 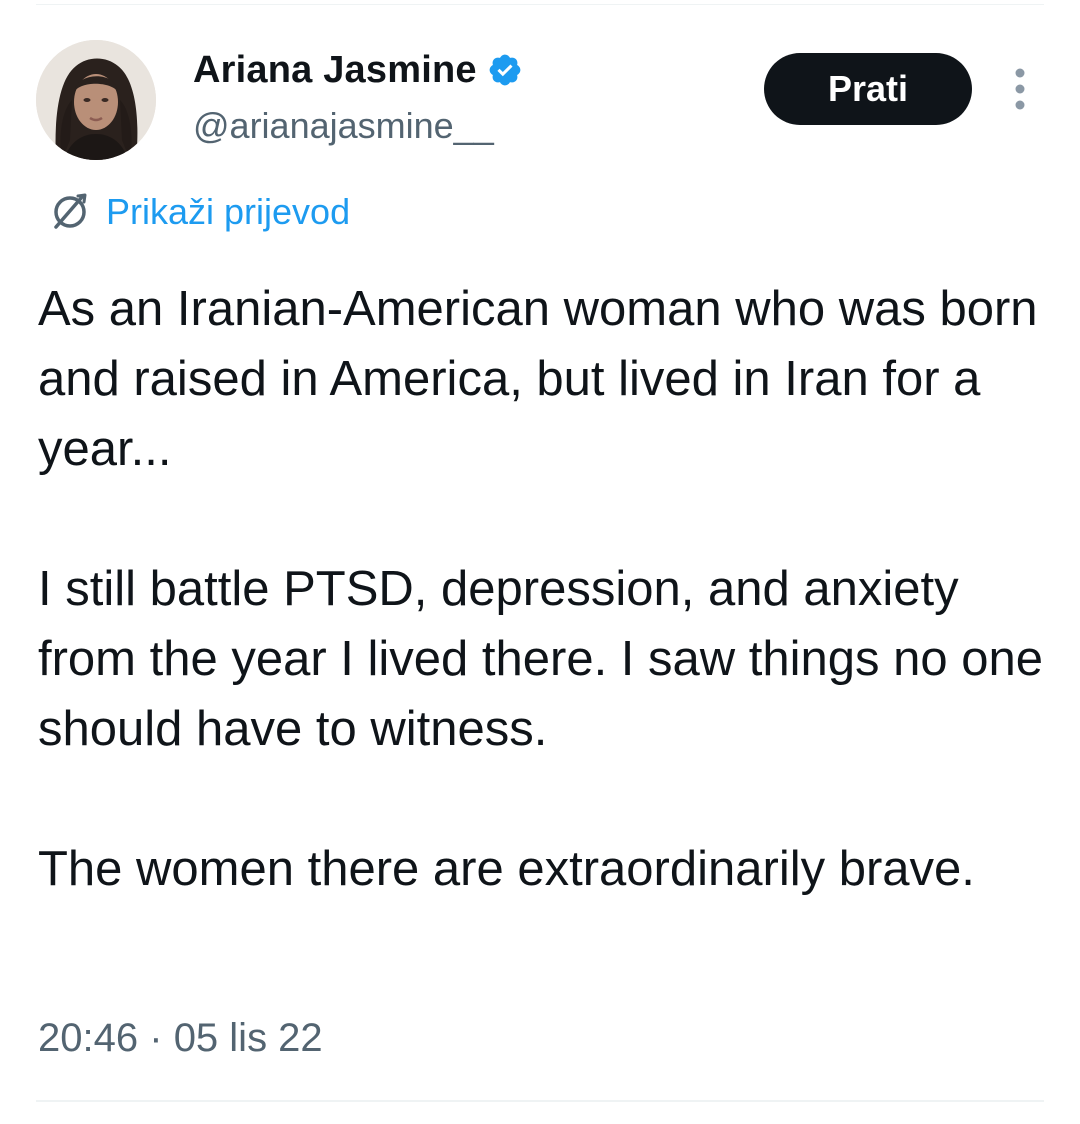 I want to click on avatar-photo, so click(x=96, y=100).